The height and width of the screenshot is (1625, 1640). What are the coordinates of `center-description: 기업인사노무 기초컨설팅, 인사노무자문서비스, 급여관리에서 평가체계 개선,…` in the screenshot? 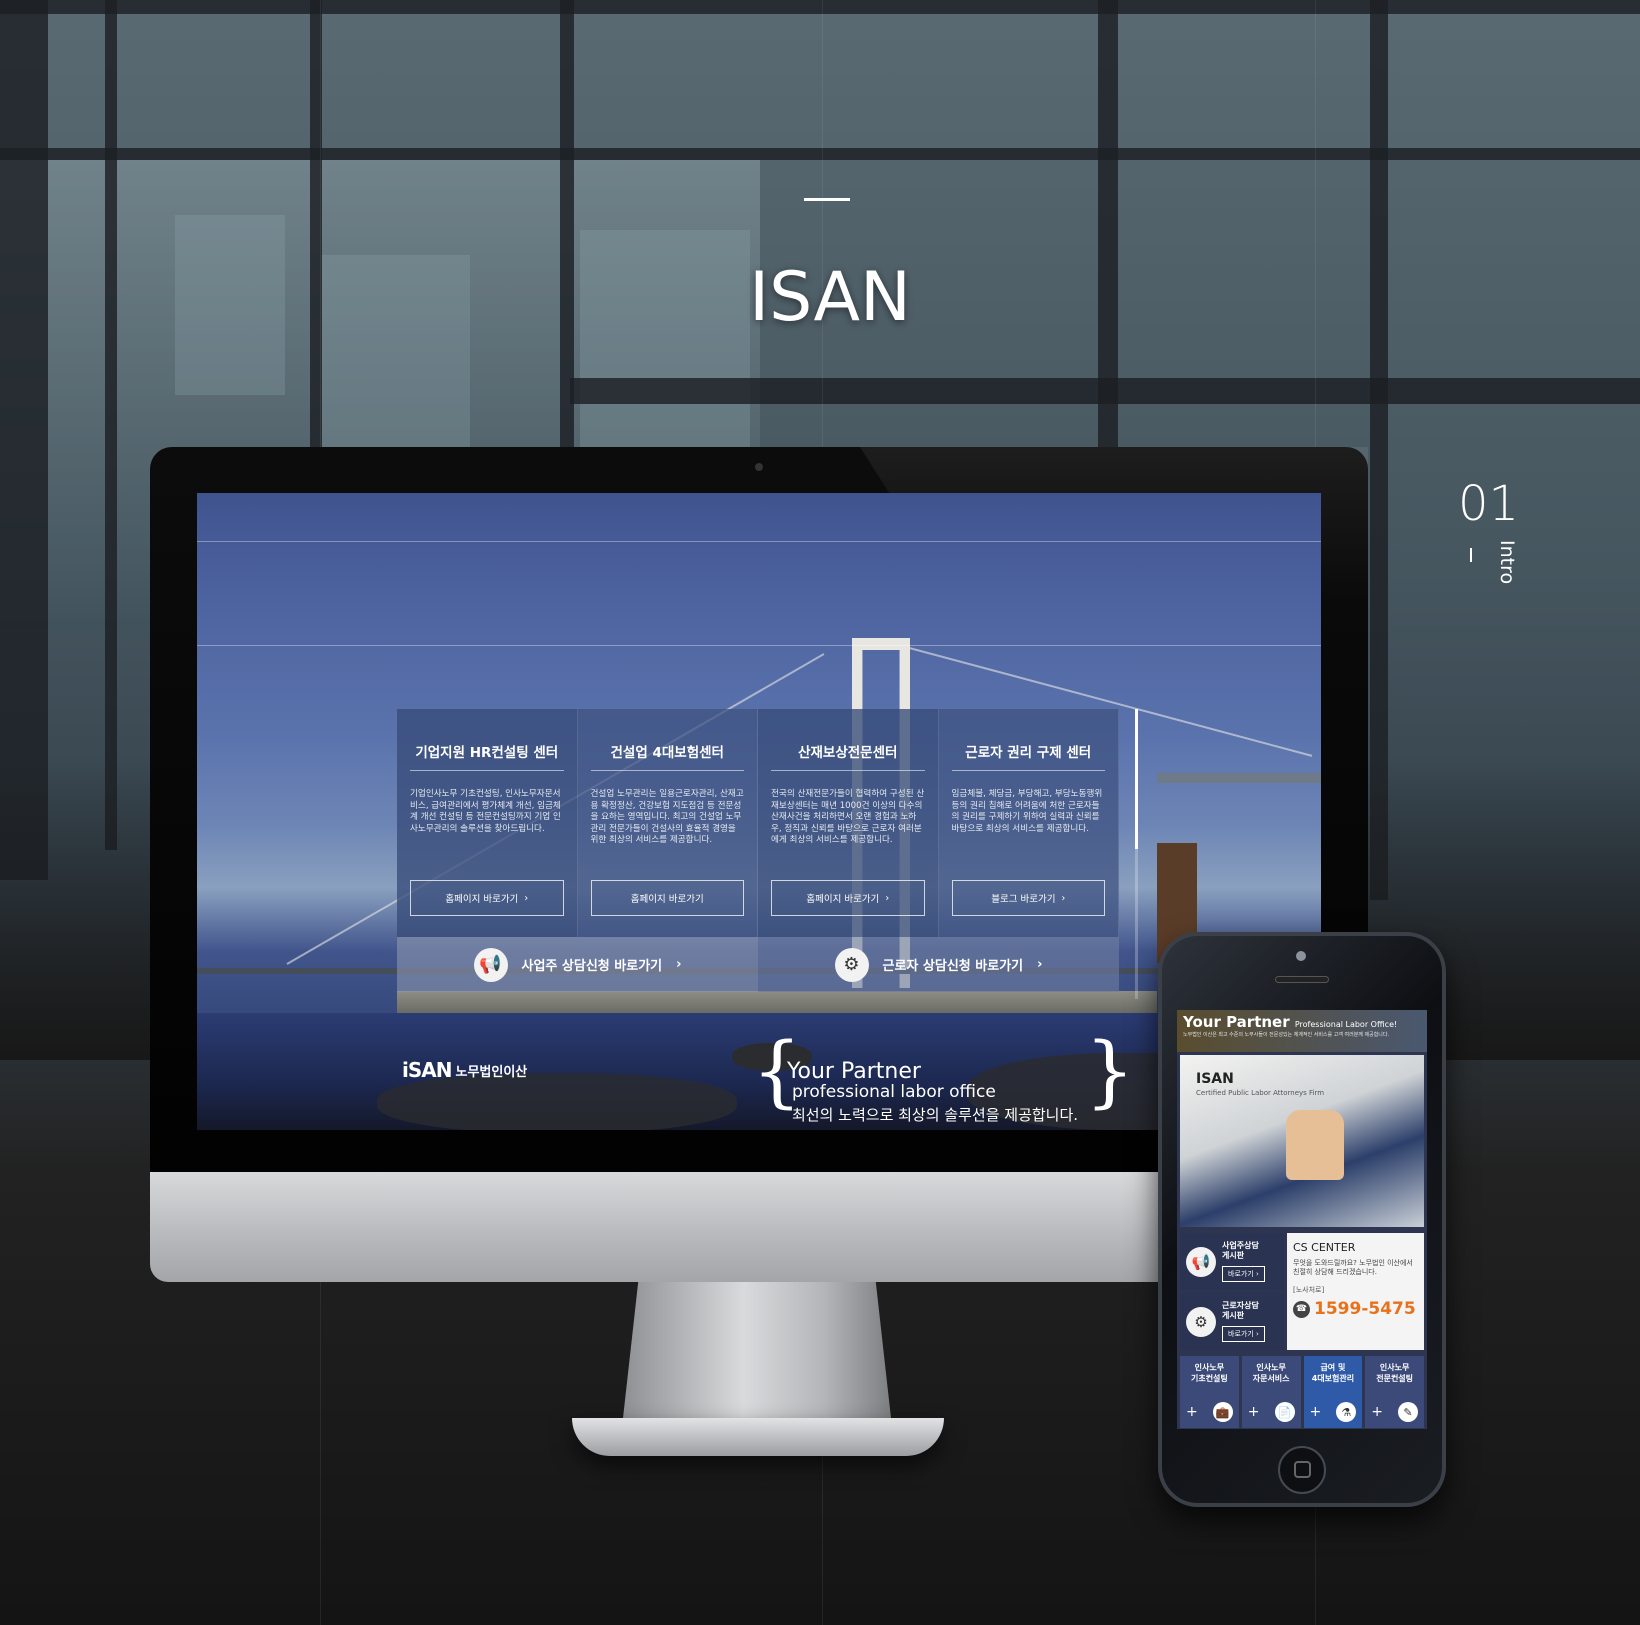 It's located at (485, 811).